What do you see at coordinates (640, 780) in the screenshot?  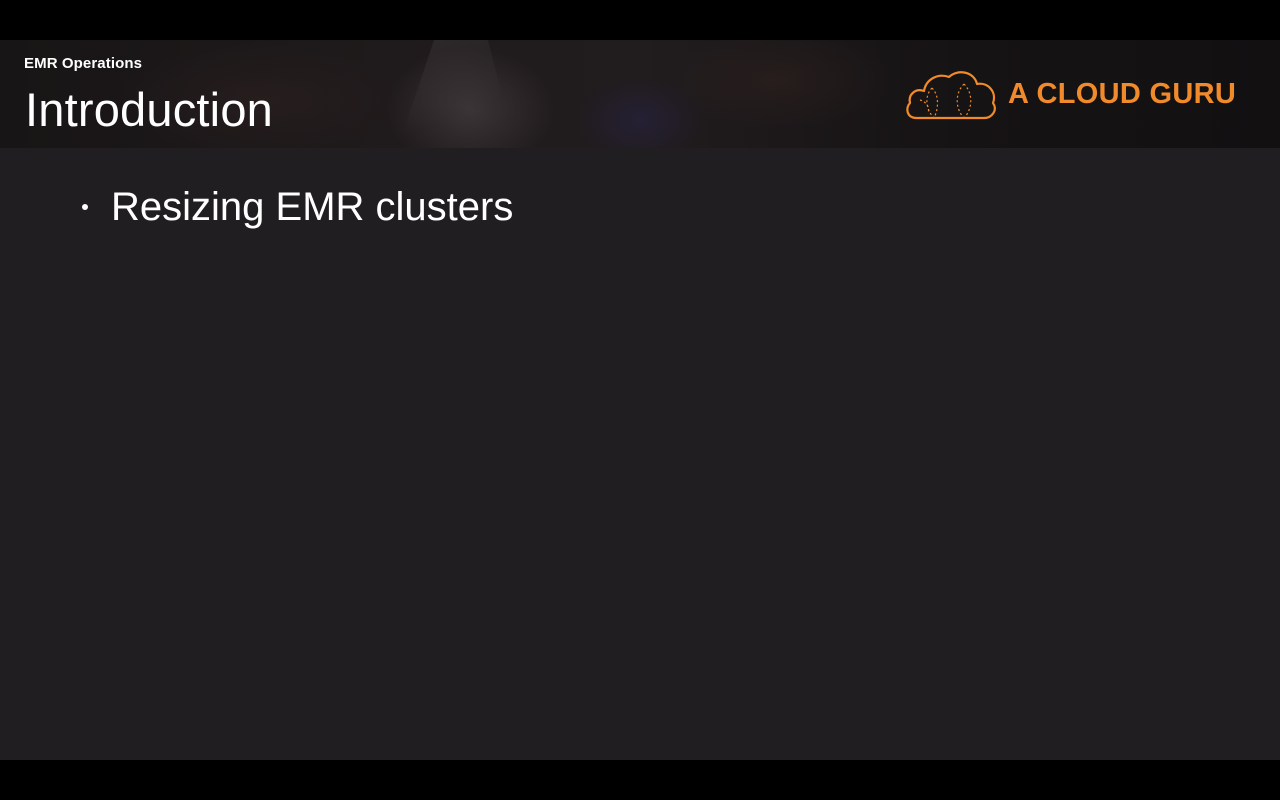 I see `letterbox-bottom` at bounding box center [640, 780].